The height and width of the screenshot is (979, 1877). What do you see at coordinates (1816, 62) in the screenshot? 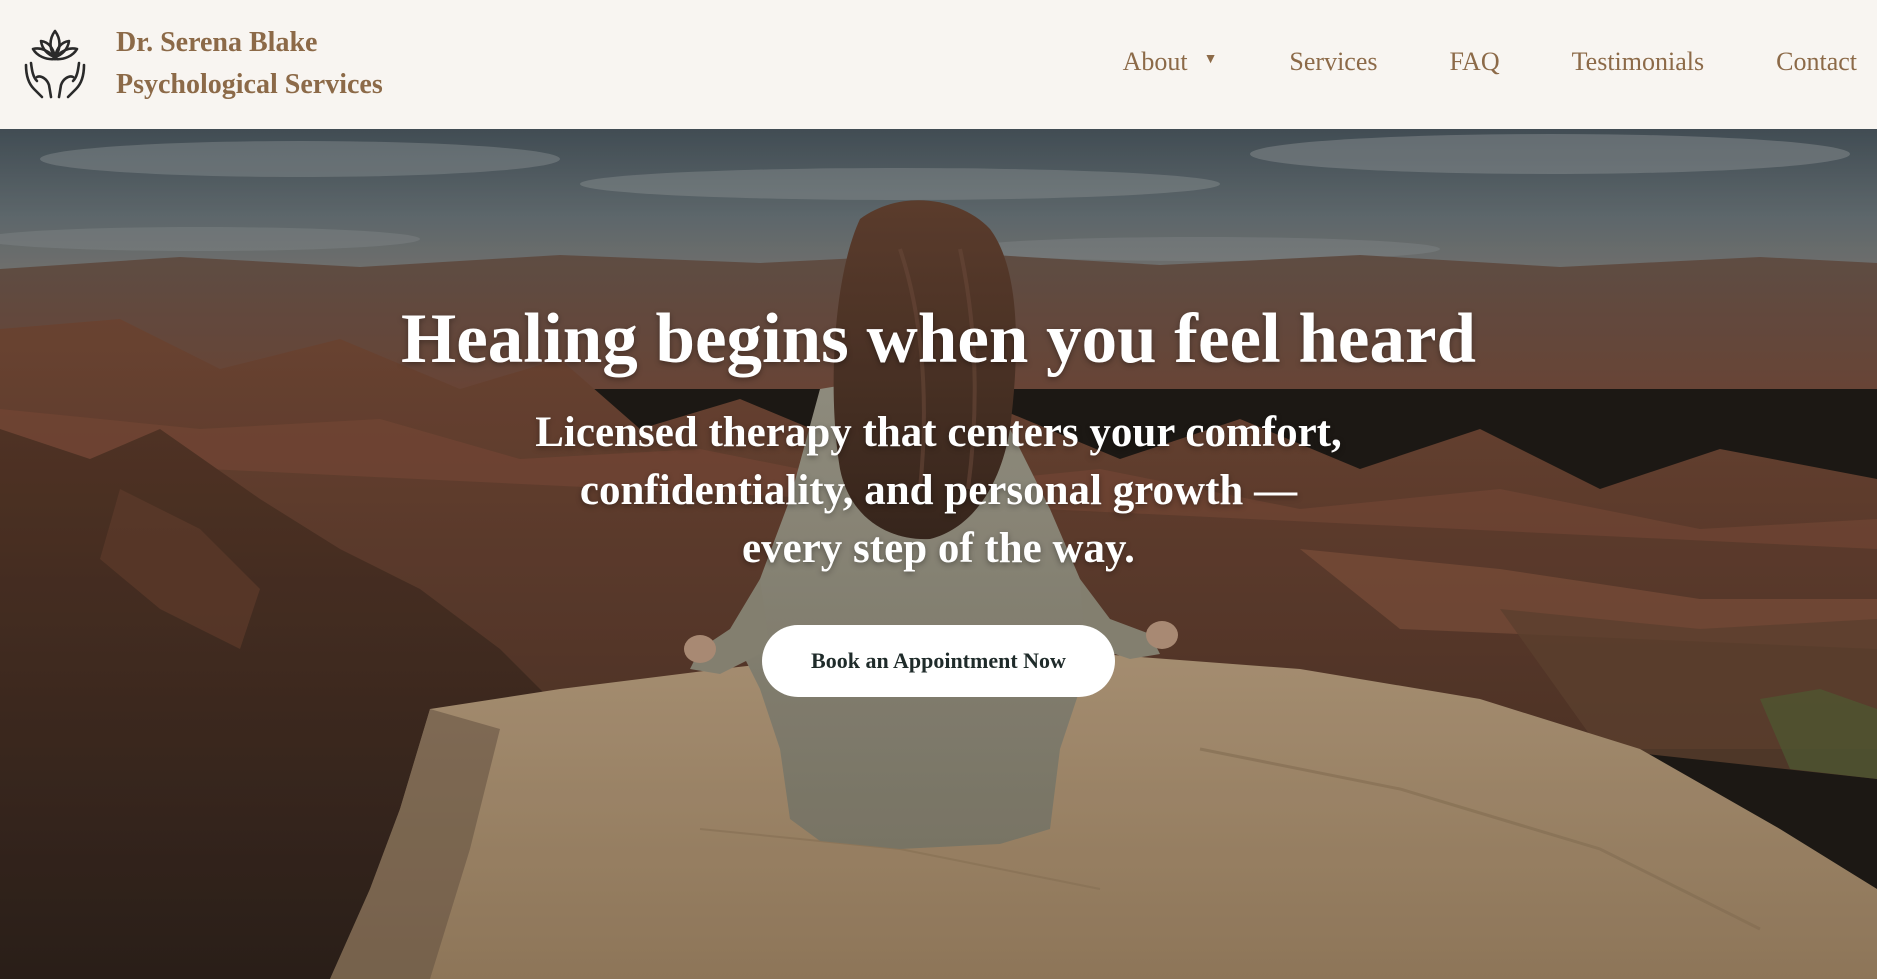
I see `nav-item-contact: Contact` at bounding box center [1816, 62].